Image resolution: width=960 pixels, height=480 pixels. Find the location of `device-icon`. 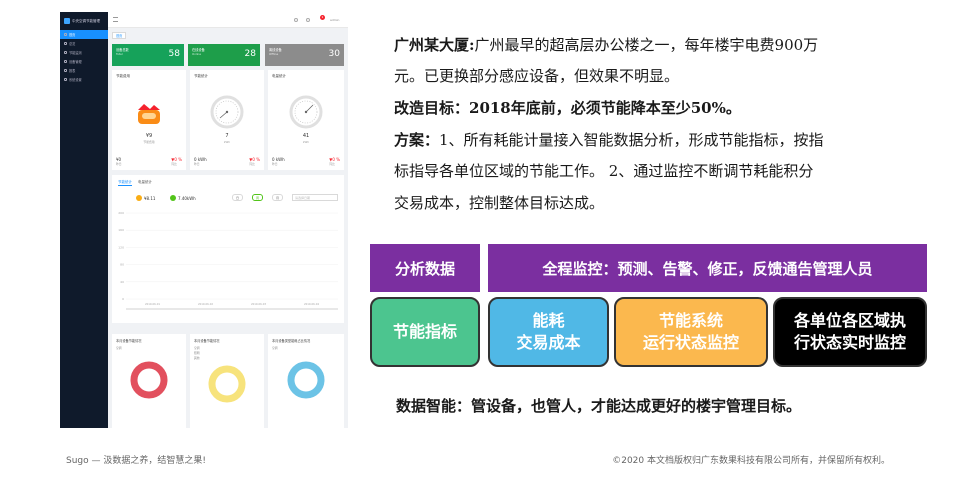

device-icon is located at coordinates (65, 61).